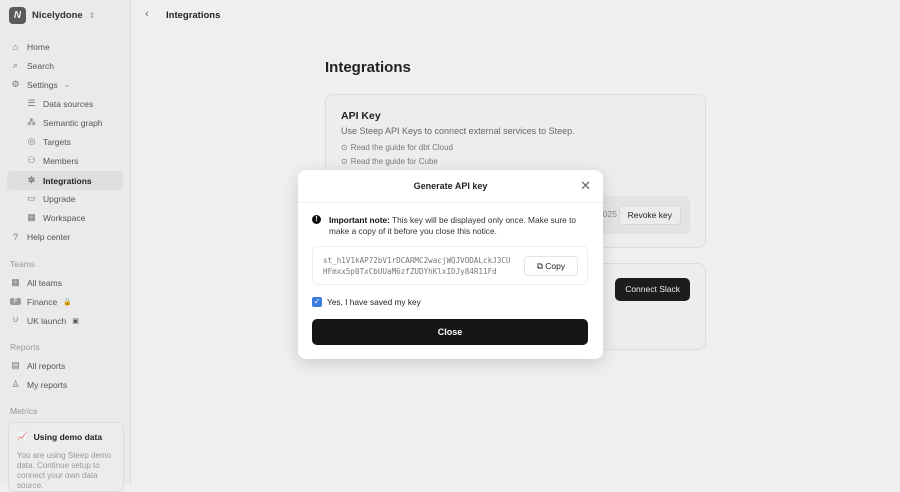  Describe the element at coordinates (374, 302) in the screenshot. I see `checkbox-label: Yes, I have saved my key` at that location.